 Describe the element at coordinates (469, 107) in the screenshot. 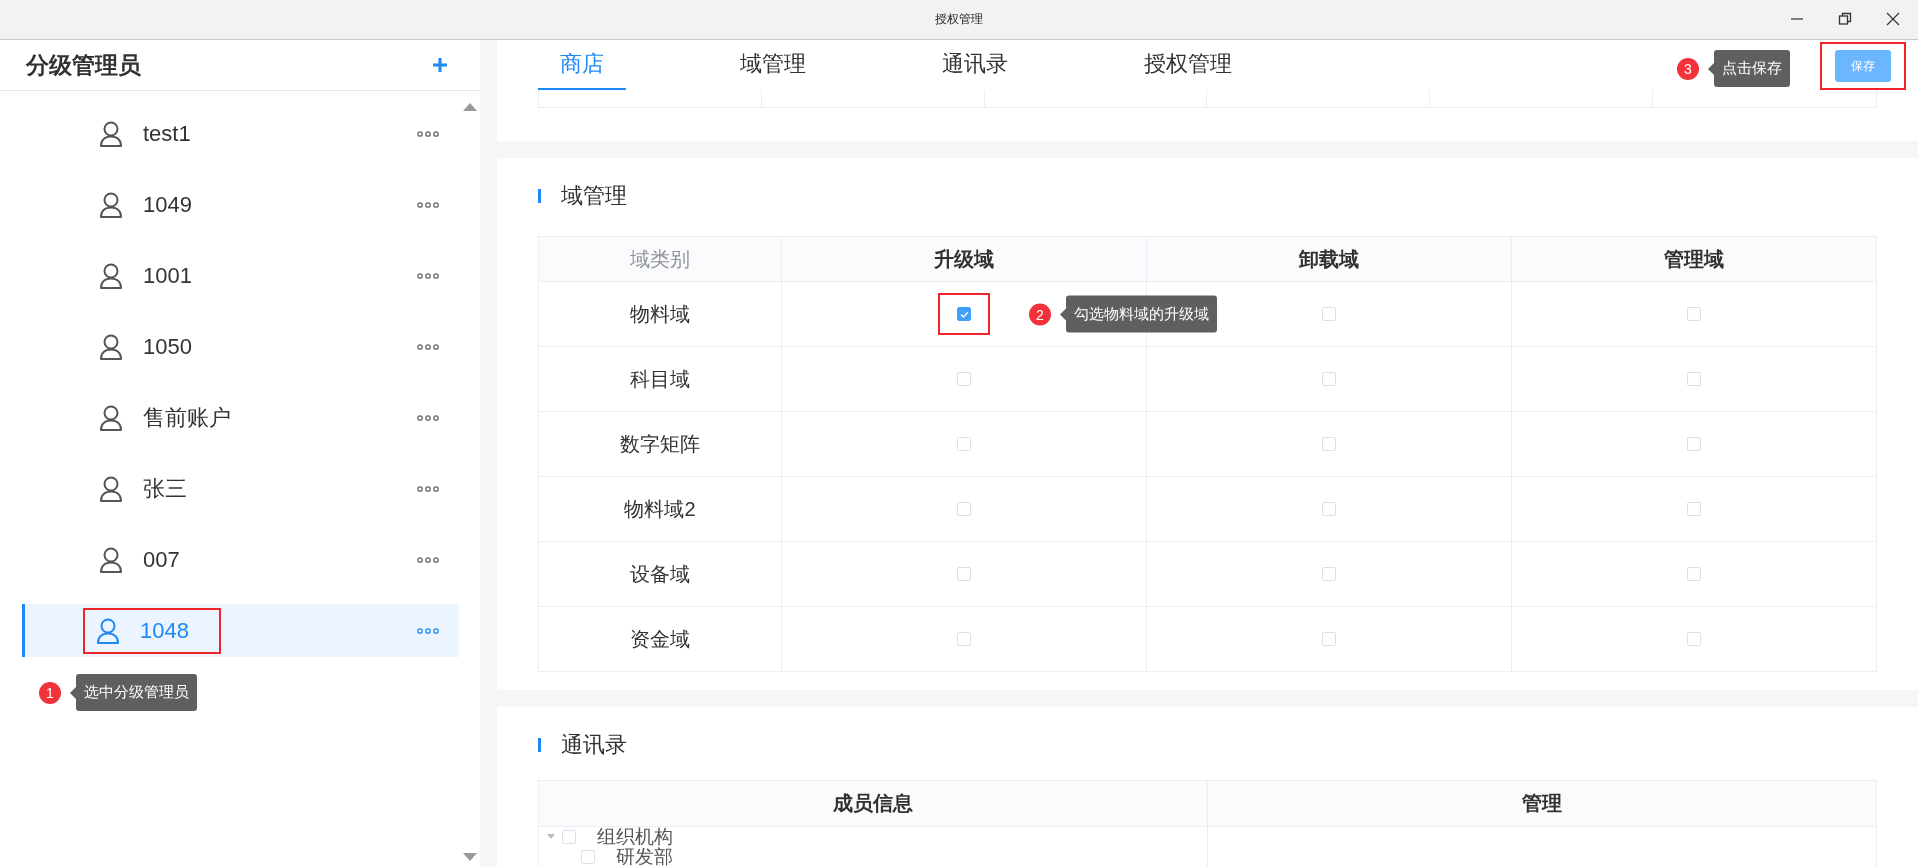

I see `scroll-up-icon` at that location.